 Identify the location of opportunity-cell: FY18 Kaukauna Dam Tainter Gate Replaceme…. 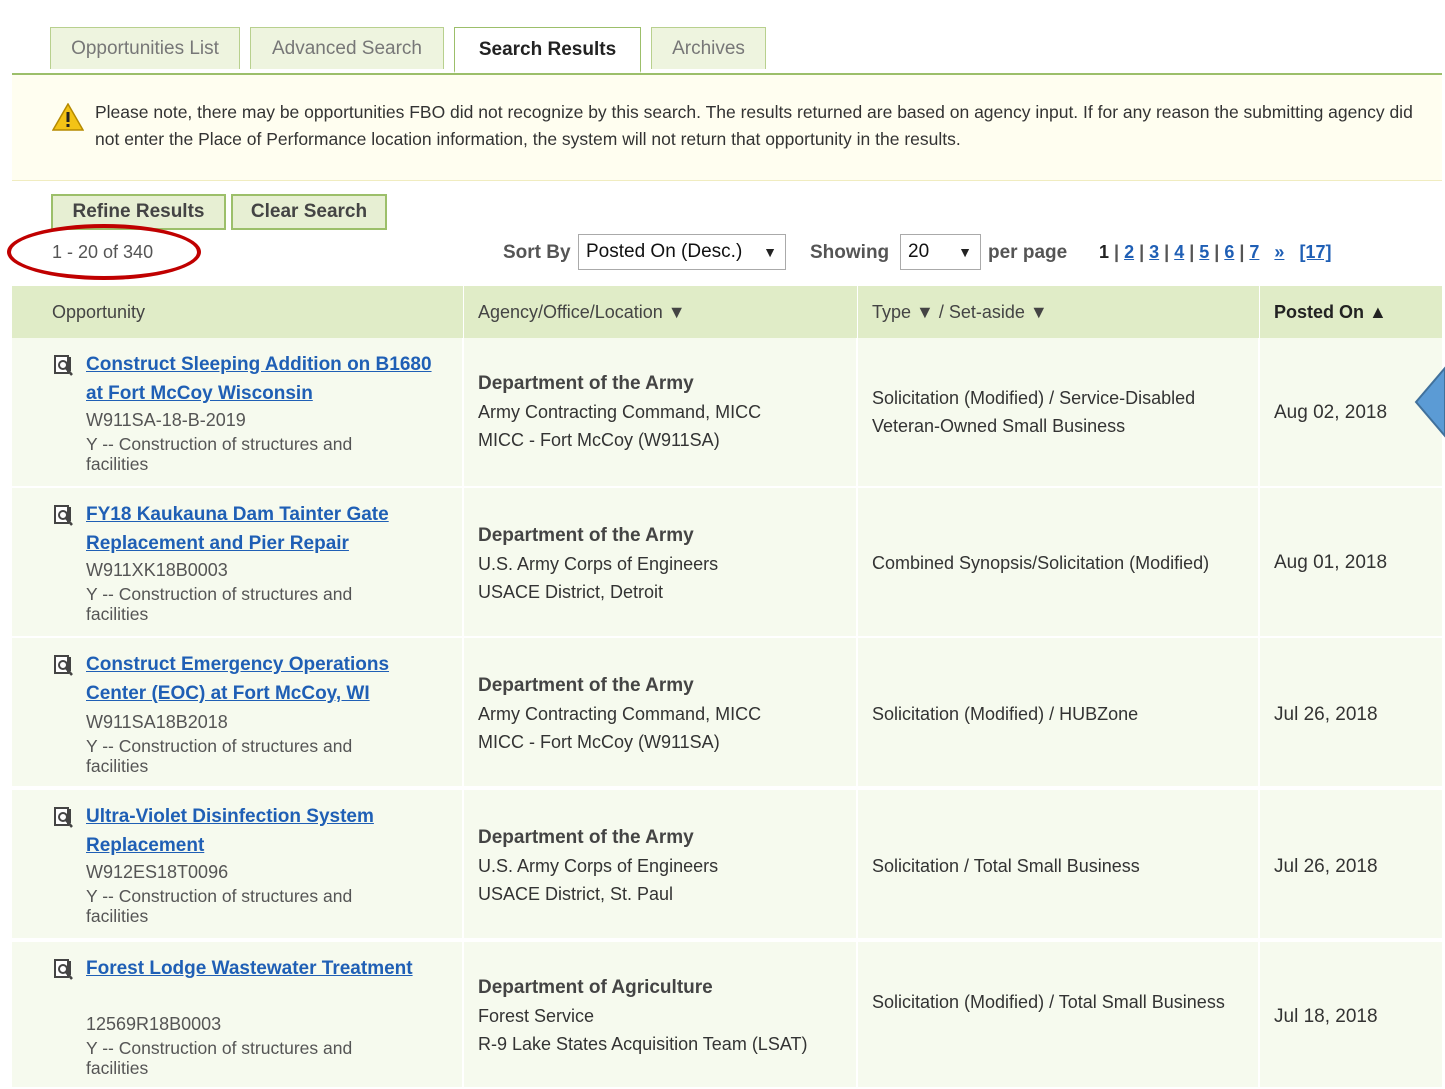
(238, 562).